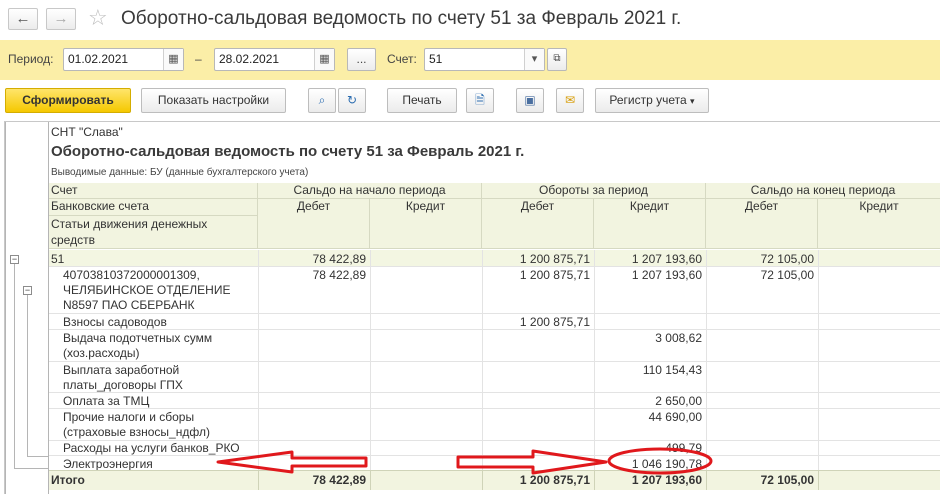 Image resolution: width=940 pixels, height=494 pixels. What do you see at coordinates (151, 448) in the screenshot?
I see `cash-flow-item: Расходы на услуги банков_РКО` at bounding box center [151, 448].